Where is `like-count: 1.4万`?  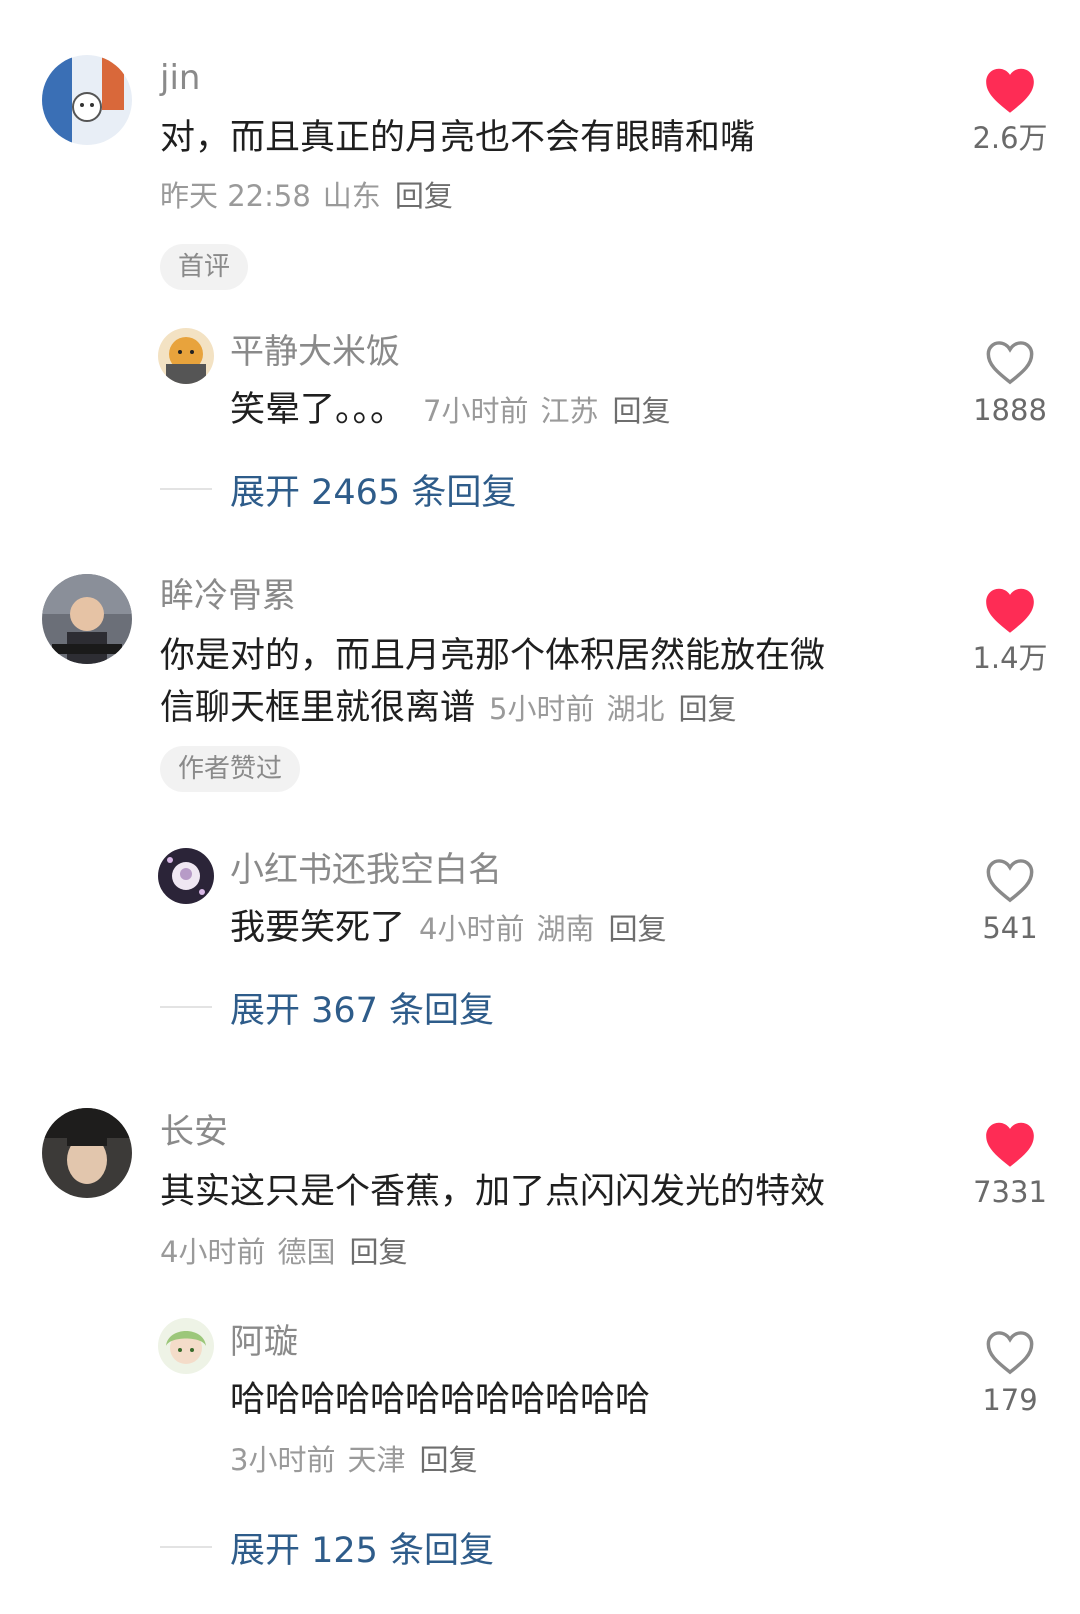 like-count: 1.4万 is located at coordinates (1010, 658).